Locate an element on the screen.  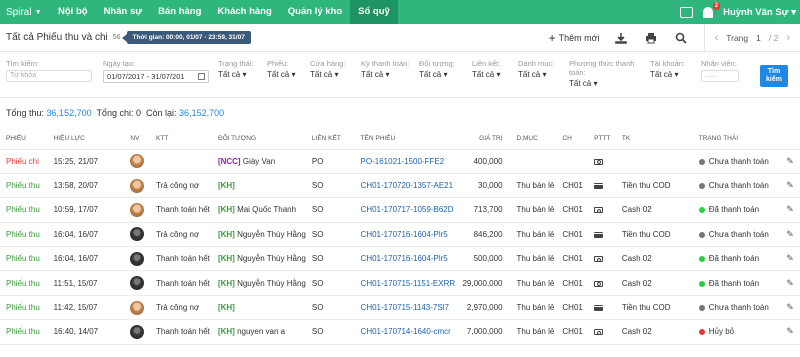
row-store: CH01 is located at coordinates (572, 332).